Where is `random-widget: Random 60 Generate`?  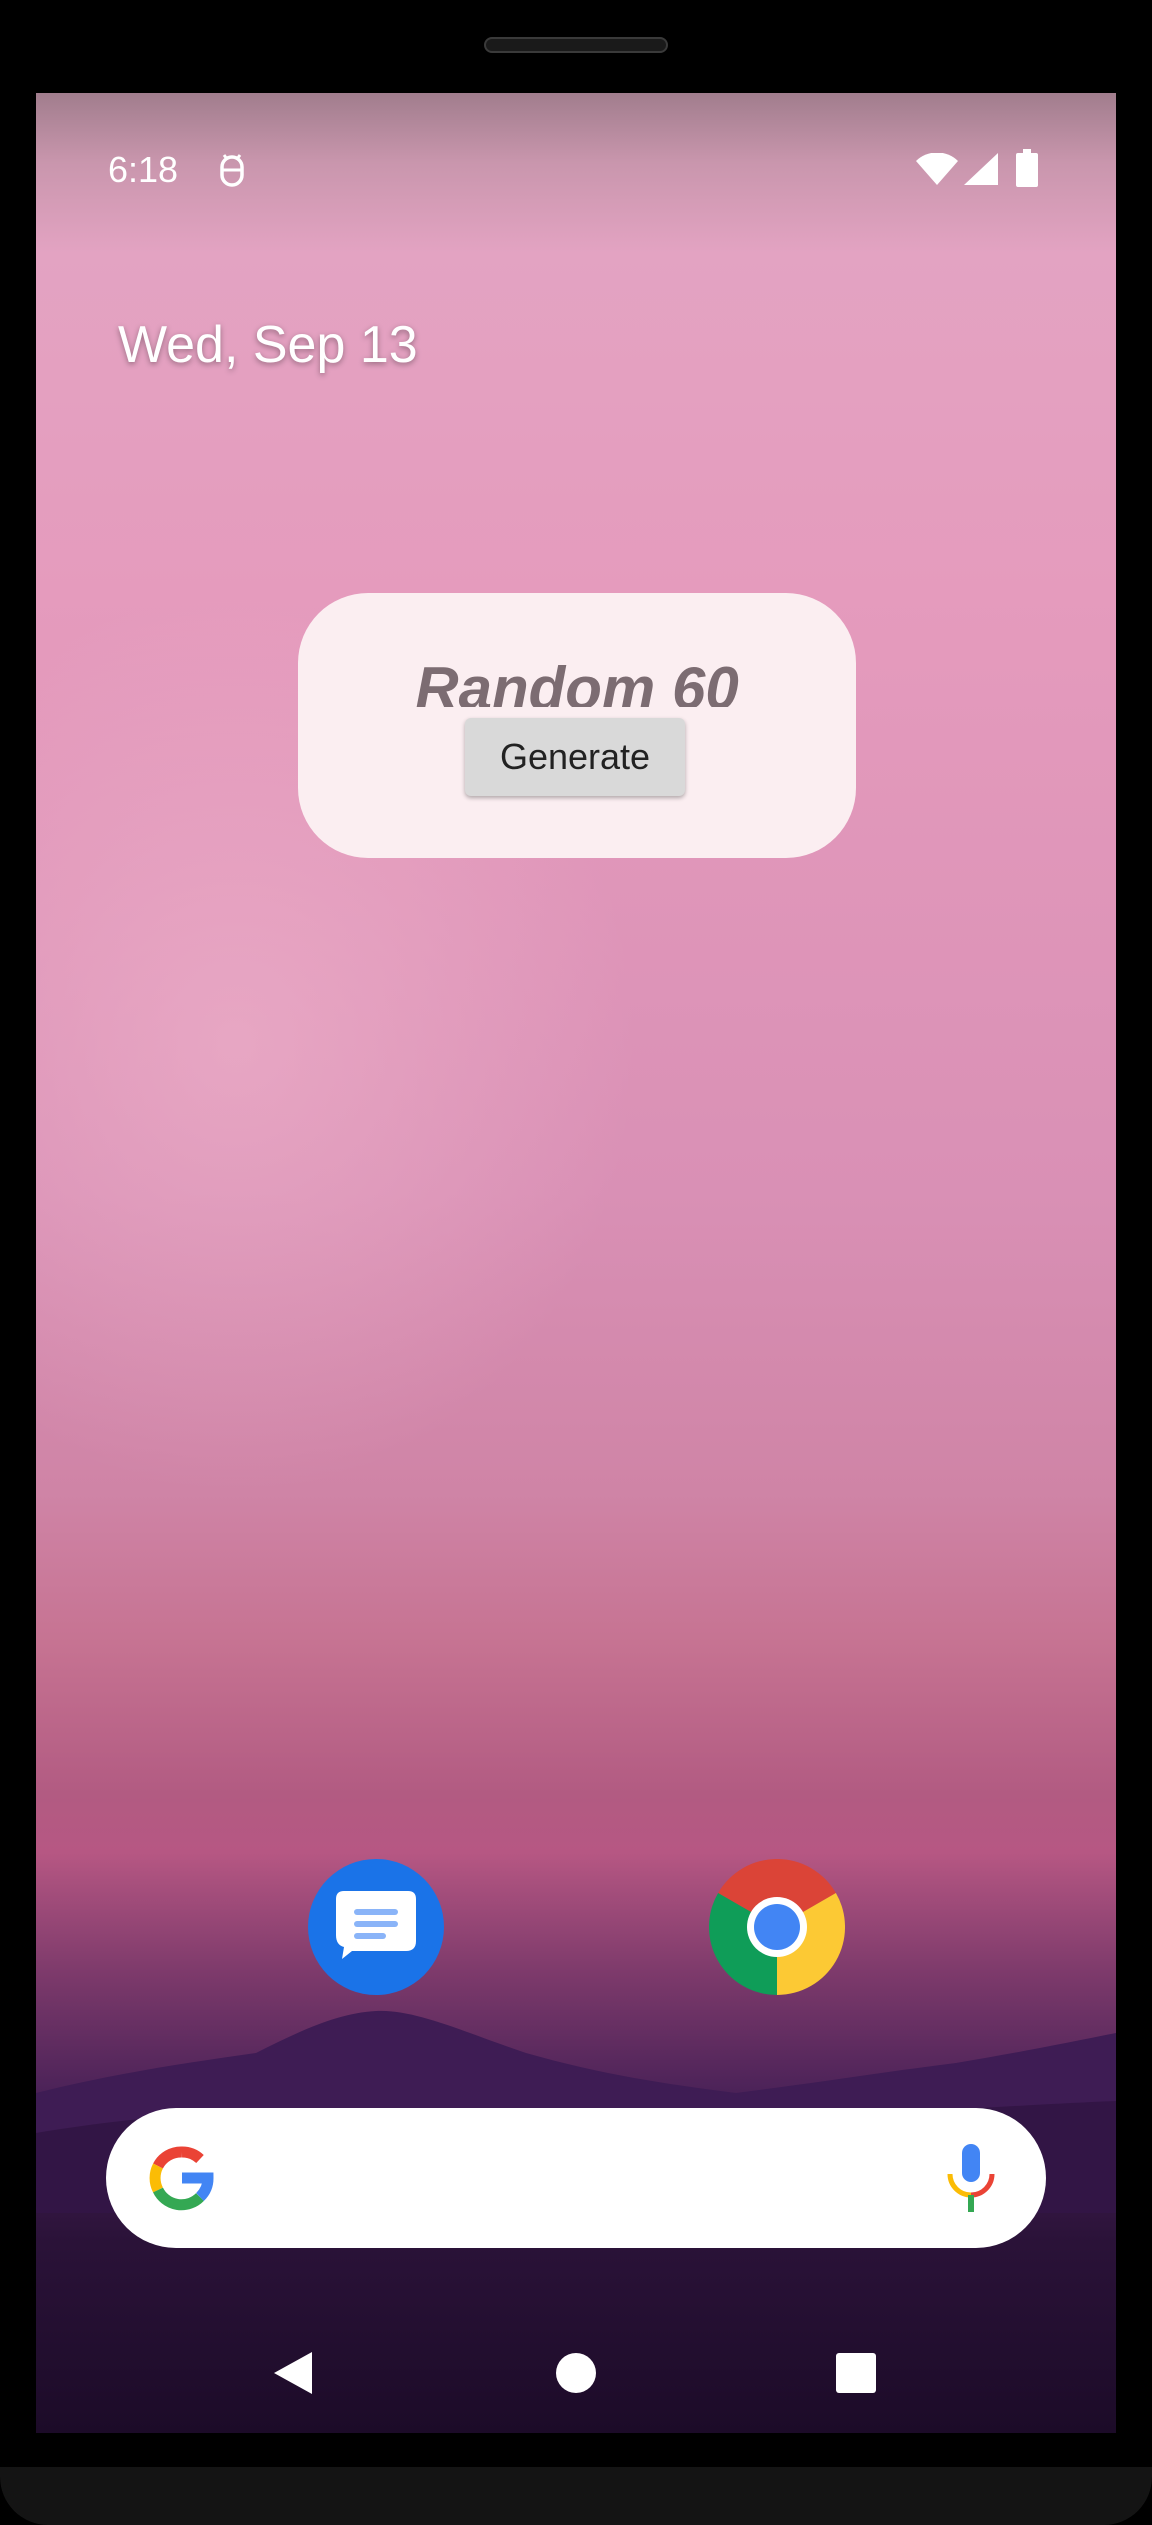 random-widget: Random 60 Generate is located at coordinates (577, 725).